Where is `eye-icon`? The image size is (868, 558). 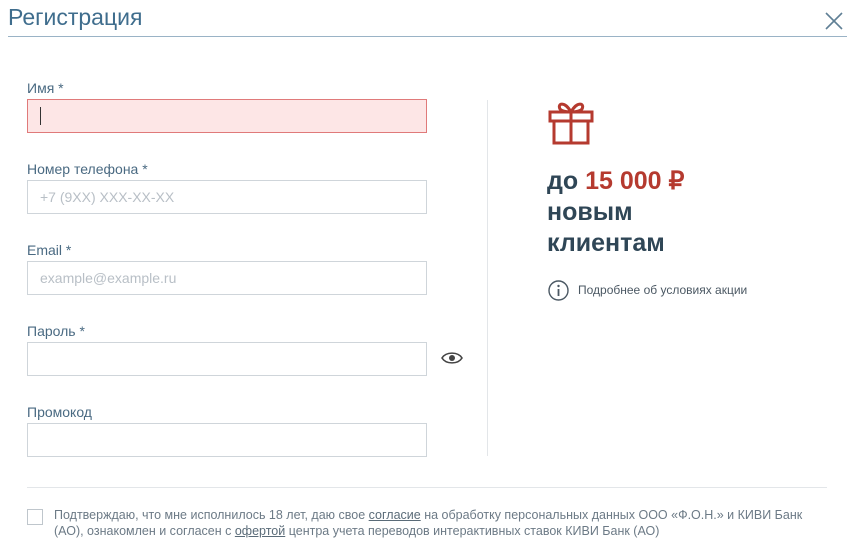 eye-icon is located at coordinates (452, 358).